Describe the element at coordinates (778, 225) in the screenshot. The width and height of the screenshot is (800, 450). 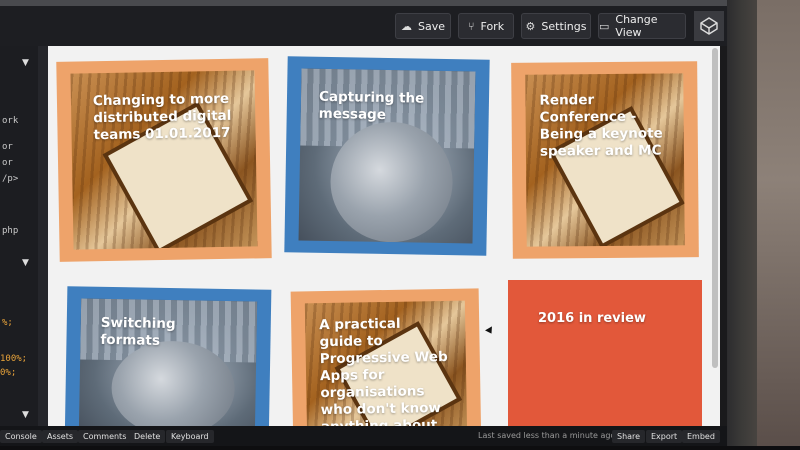
I see `background-wall` at that location.